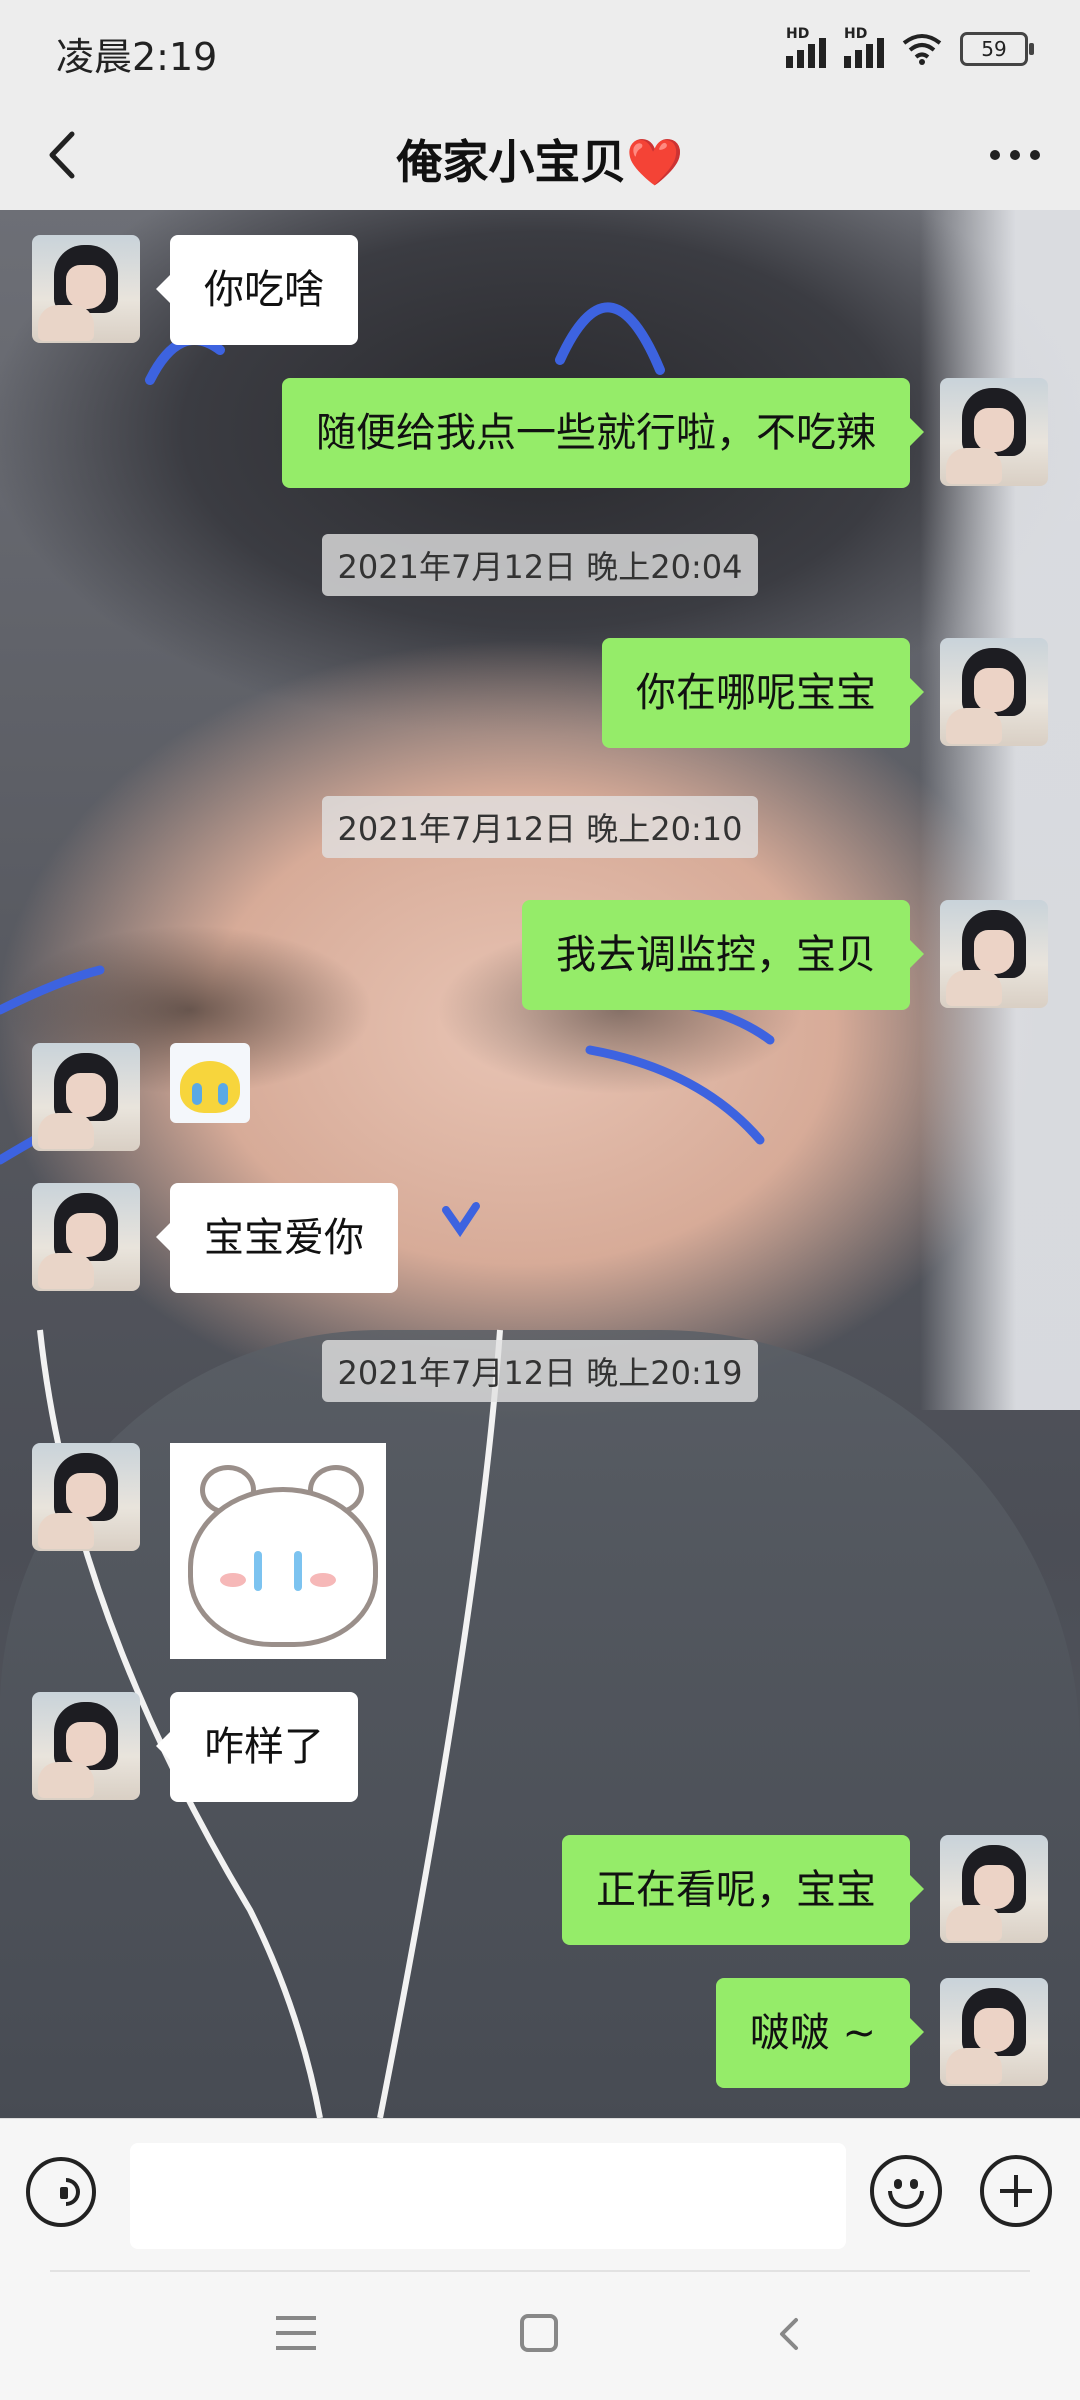 This screenshot has height=2400, width=1080. What do you see at coordinates (540, 50) in the screenshot?
I see `status-bar: 凌晨2:19 HD HD 59` at bounding box center [540, 50].